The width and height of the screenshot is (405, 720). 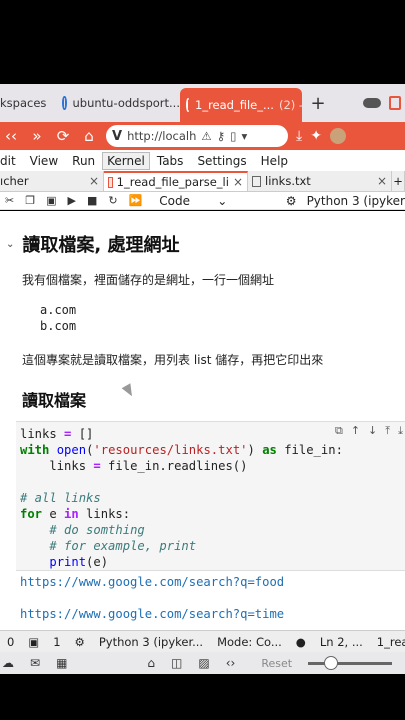 What do you see at coordinates (61, 663) in the screenshot?
I see `calendar-icon: ▦` at bounding box center [61, 663].